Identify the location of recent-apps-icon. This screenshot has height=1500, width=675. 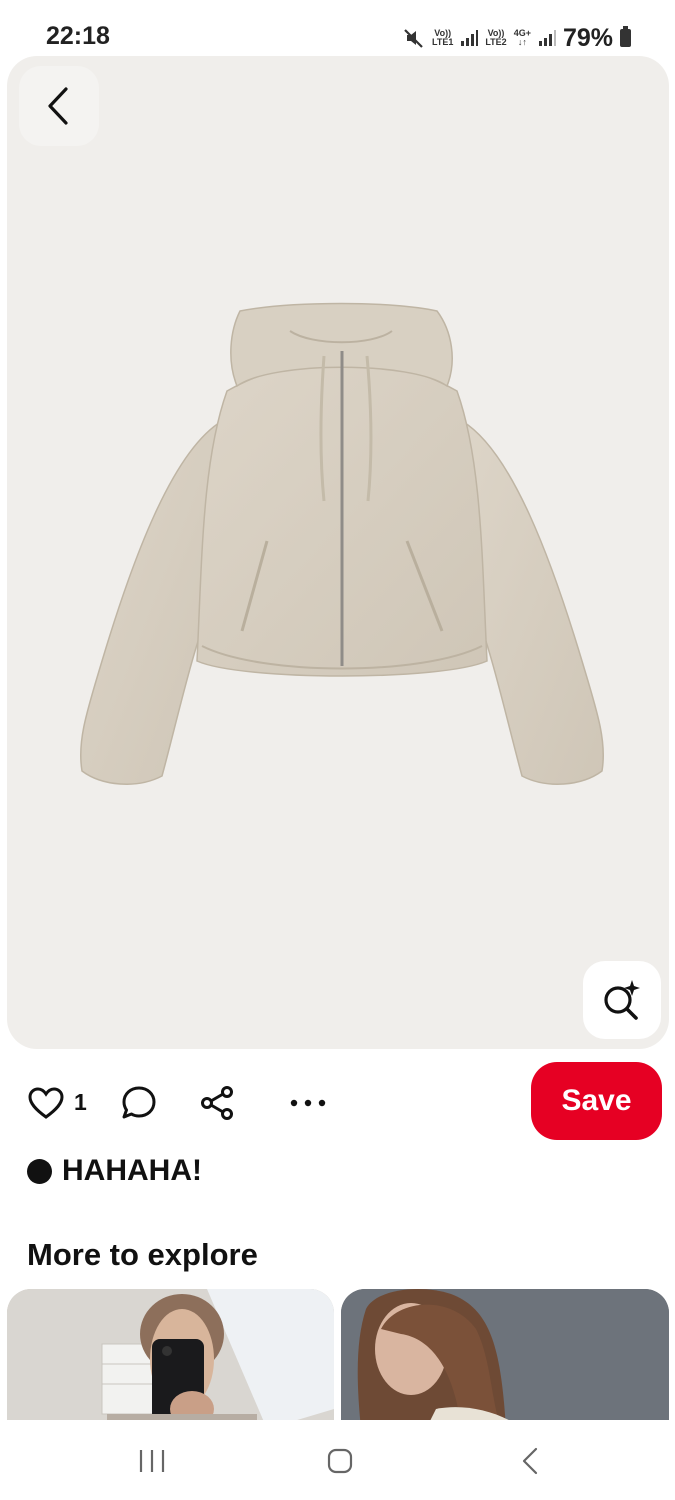
(152, 1461).